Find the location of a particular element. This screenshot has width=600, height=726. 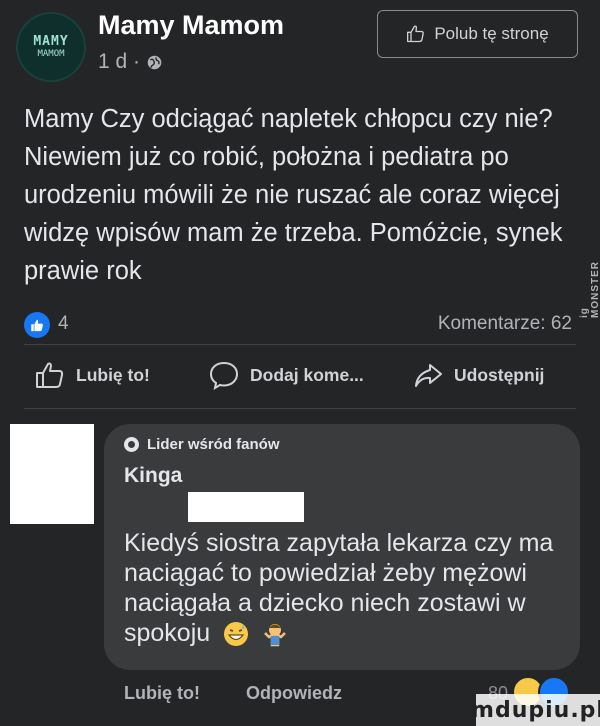

site-watermark: mdupiu.pl is located at coordinates (535, 710).